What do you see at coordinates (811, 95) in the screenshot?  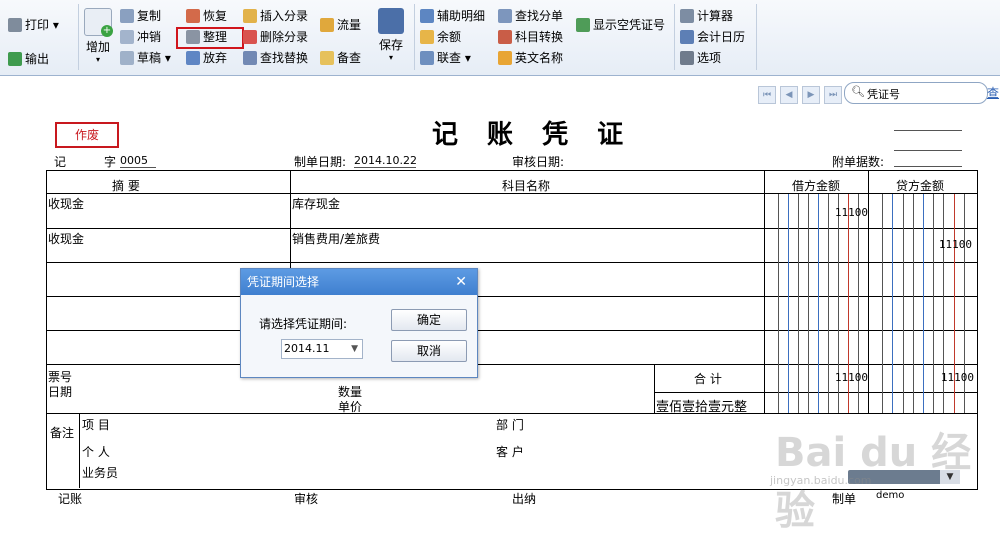 I see `next-record-button: ▶` at bounding box center [811, 95].